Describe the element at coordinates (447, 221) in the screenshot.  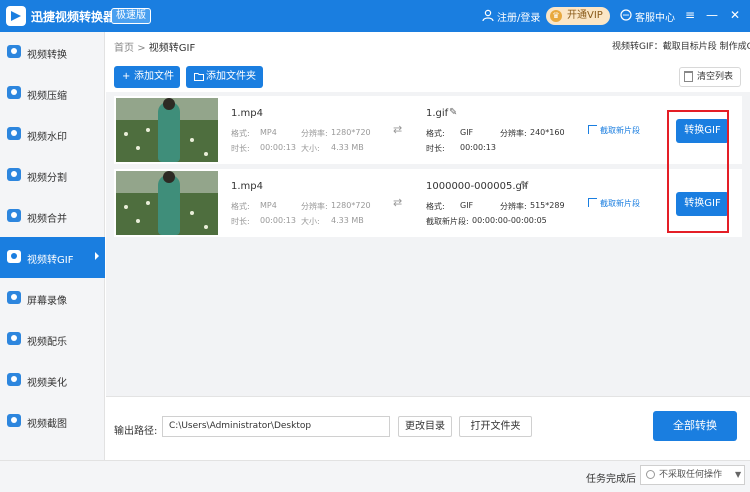
I see `output-clip-label: 截取新片段:` at that location.